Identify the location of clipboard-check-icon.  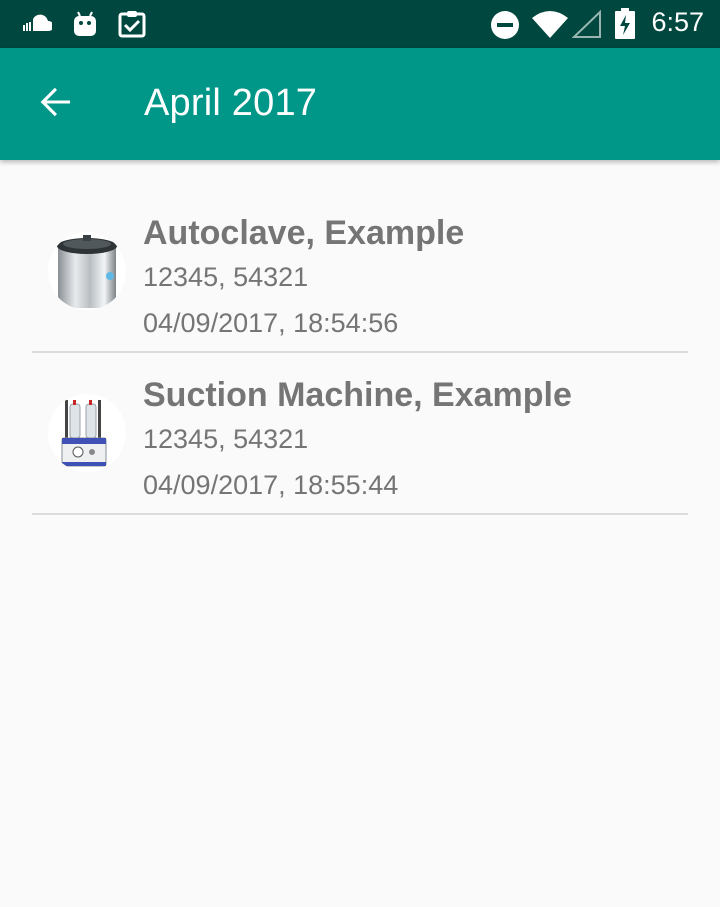
(132, 26).